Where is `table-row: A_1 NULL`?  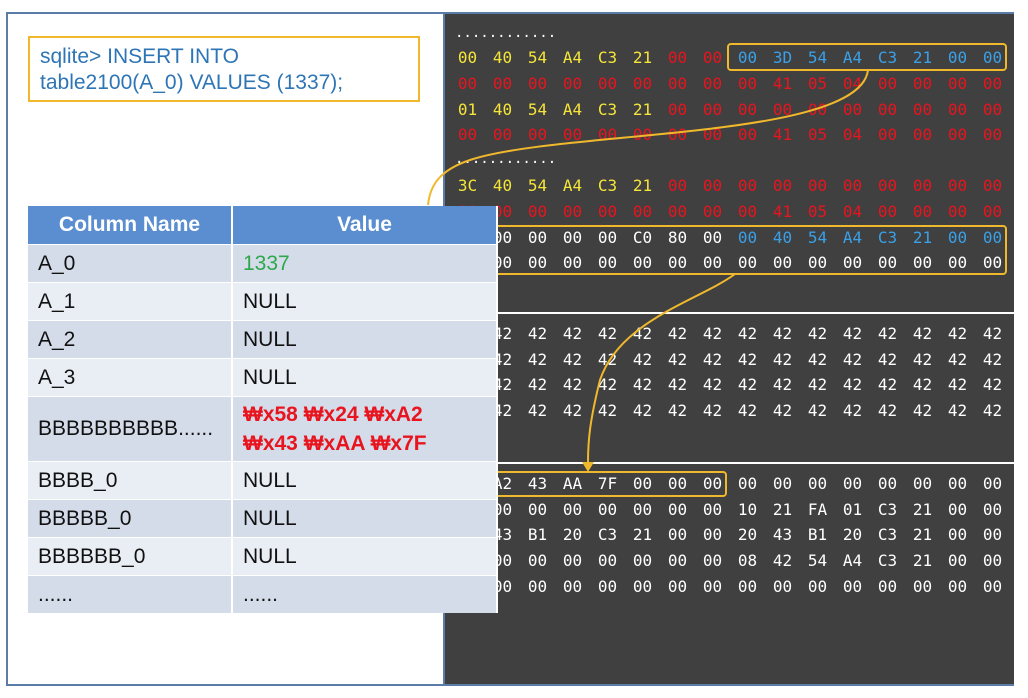
table-row: A_1 NULL is located at coordinates (263, 301).